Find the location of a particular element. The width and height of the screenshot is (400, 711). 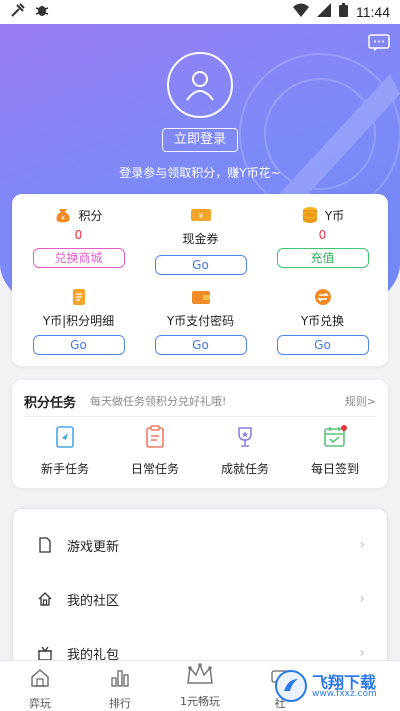

coupon-label: 现金券 is located at coordinates (200, 239).